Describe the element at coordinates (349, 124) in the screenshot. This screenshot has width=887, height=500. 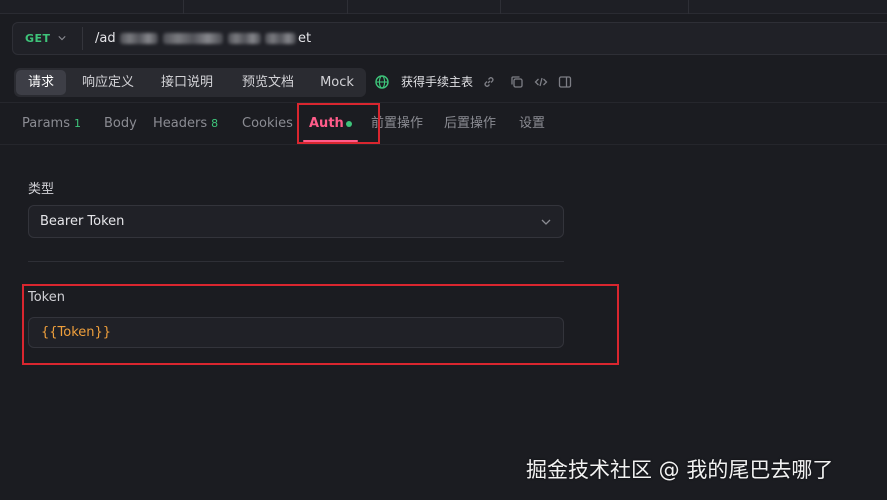
I see `auth-status-dot` at that location.